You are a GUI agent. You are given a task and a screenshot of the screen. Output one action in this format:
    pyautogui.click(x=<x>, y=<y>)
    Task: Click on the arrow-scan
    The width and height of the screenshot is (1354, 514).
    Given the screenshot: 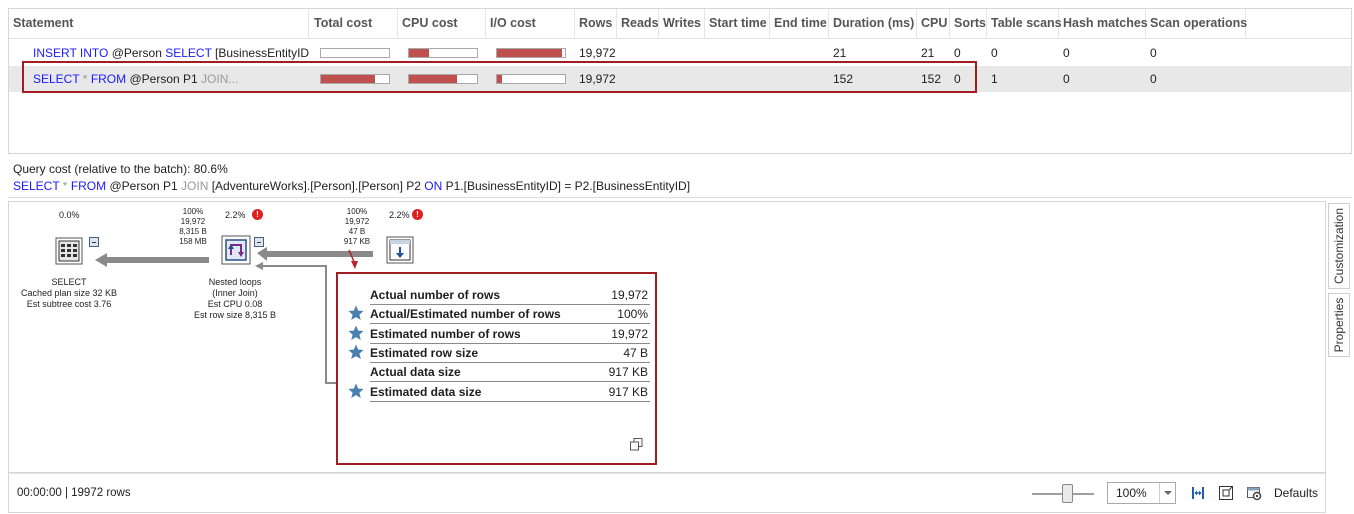 What is the action you would take?
    pyautogui.click(x=315, y=254)
    